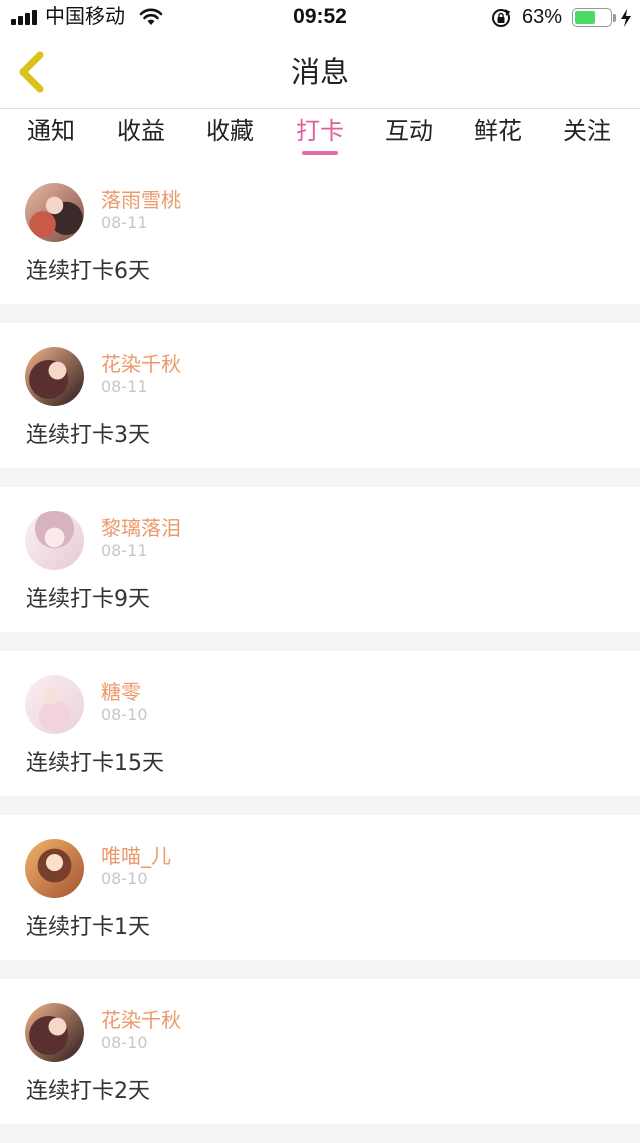  I want to click on message-text: 连续打卡15天, so click(95, 763).